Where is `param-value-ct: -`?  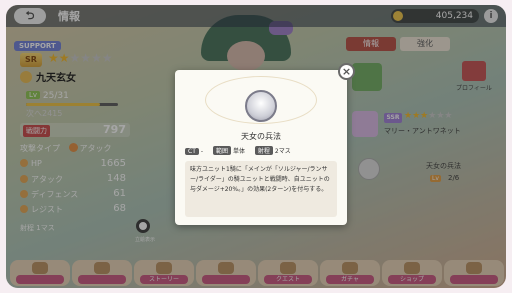 param-value-ct: - is located at coordinates (202, 151).